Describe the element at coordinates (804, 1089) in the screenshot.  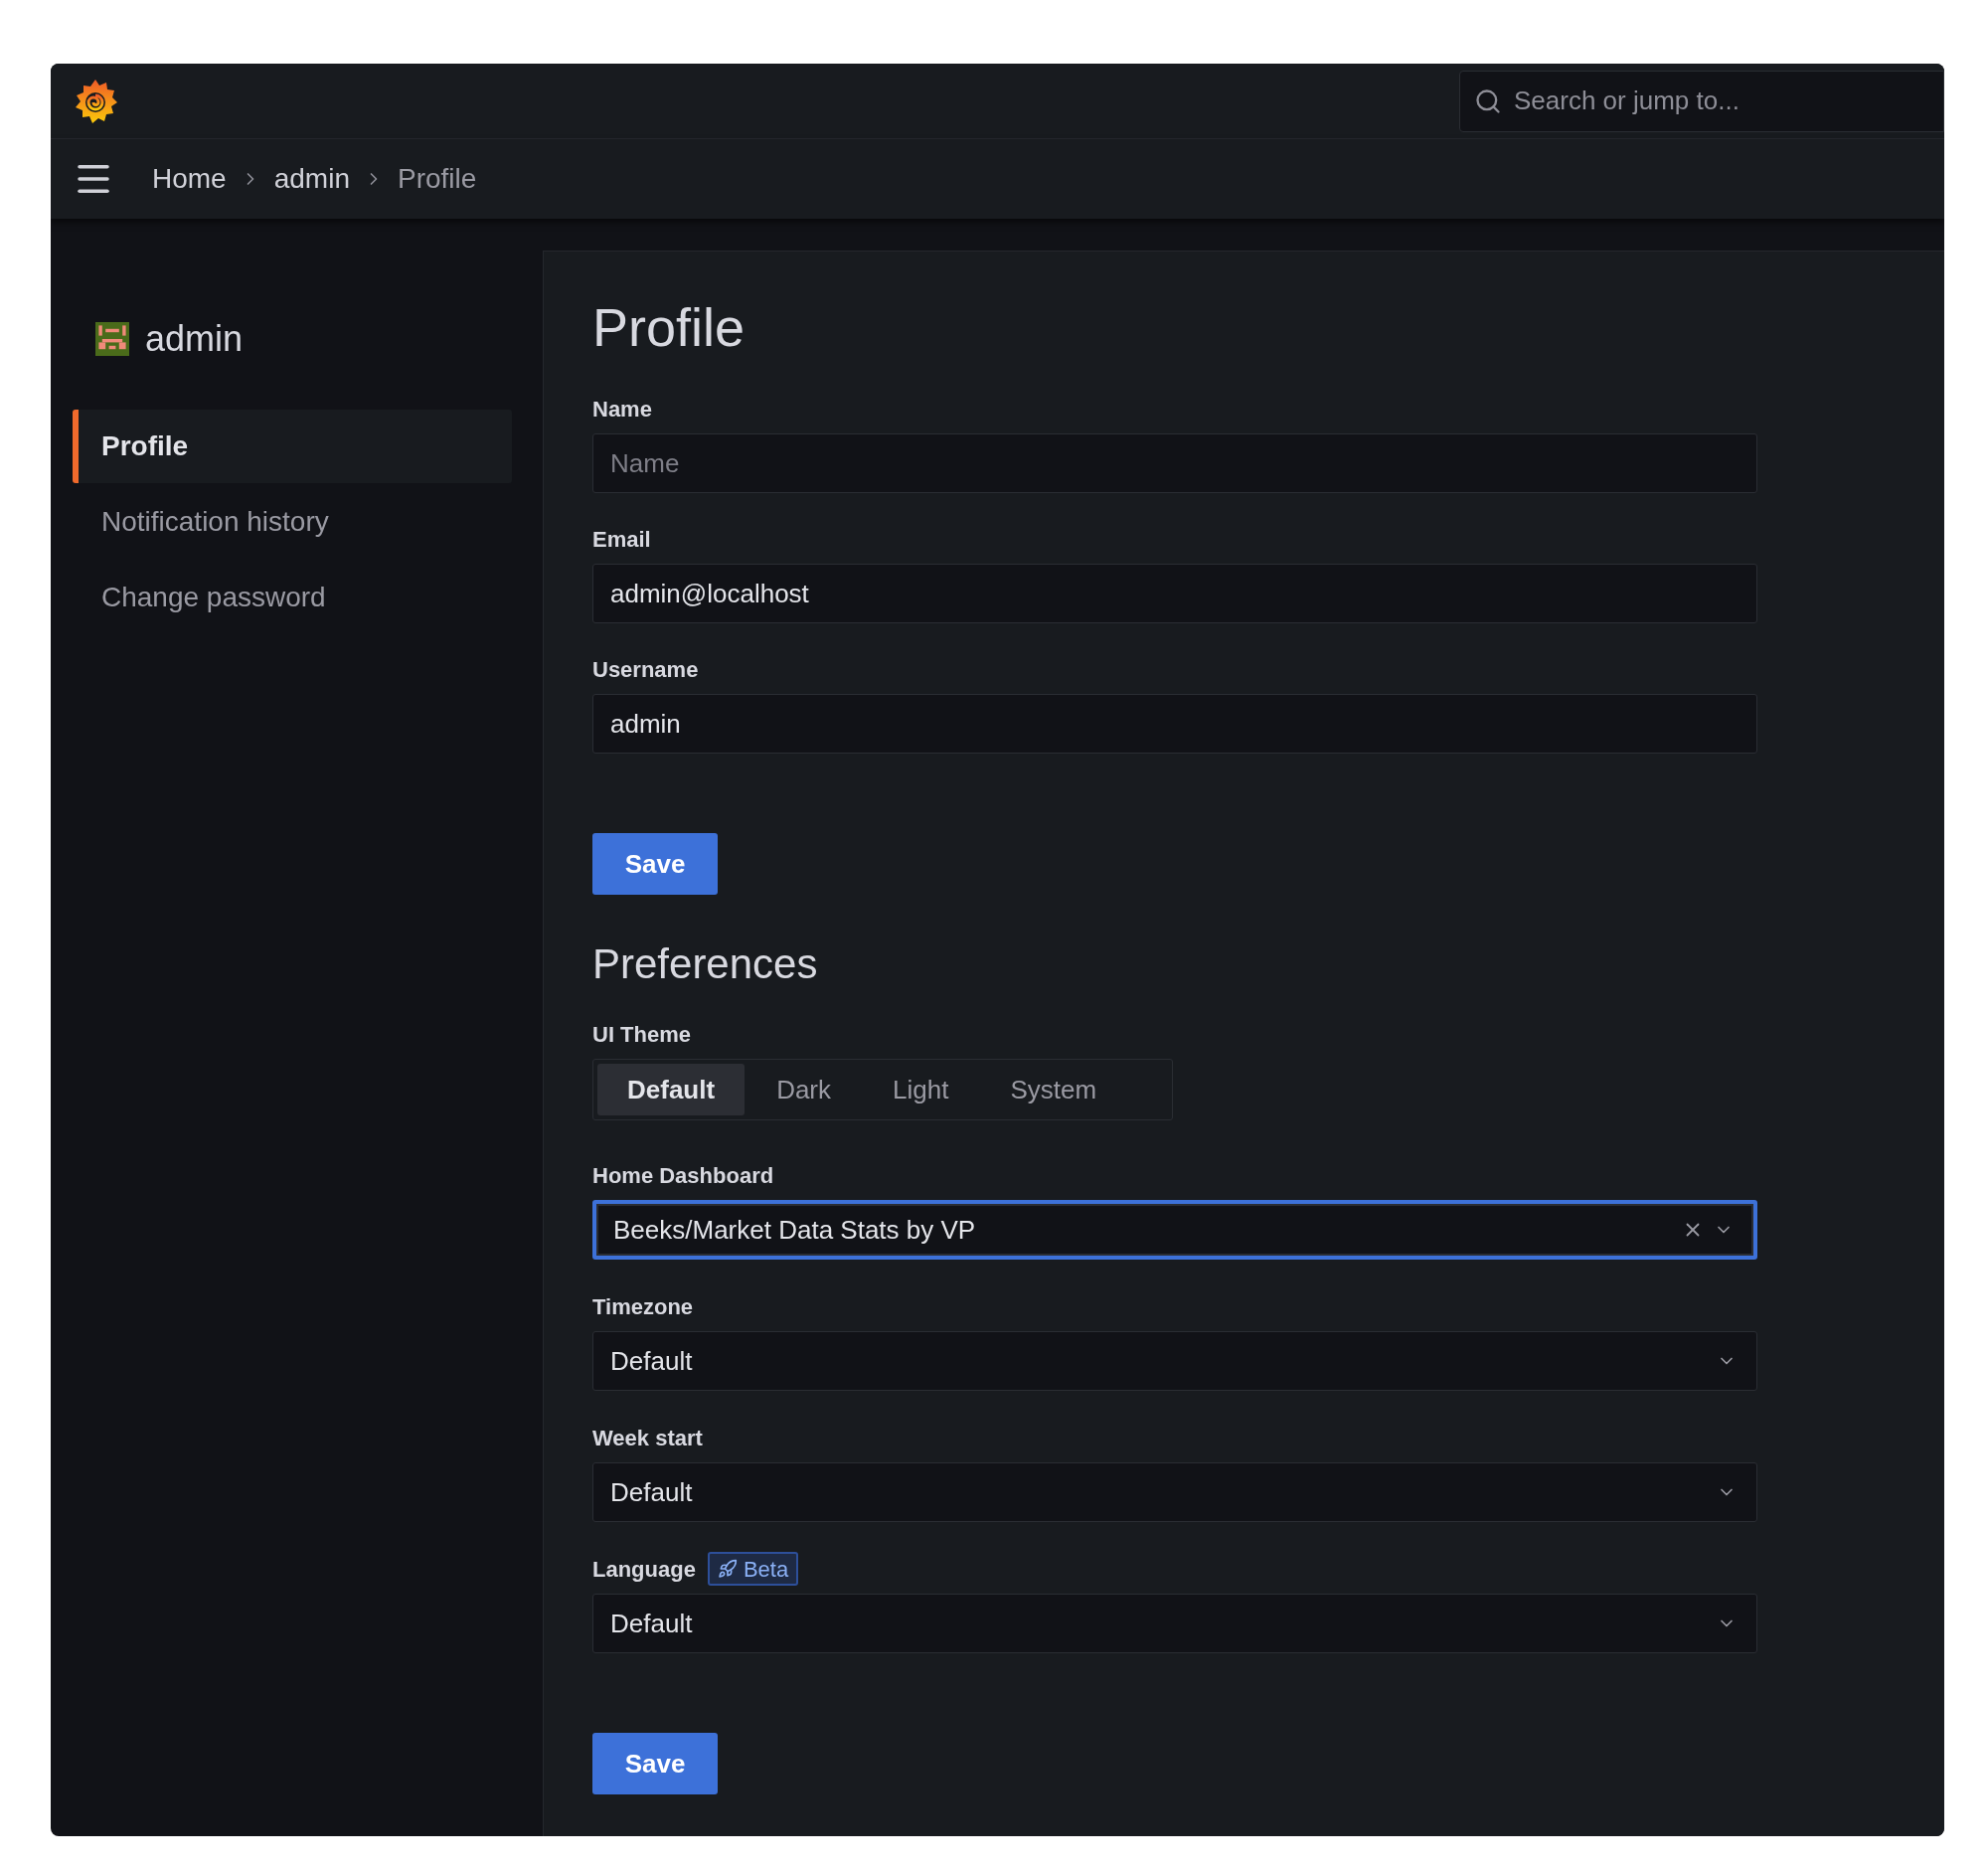
I see `theme-option: Dark` at that location.